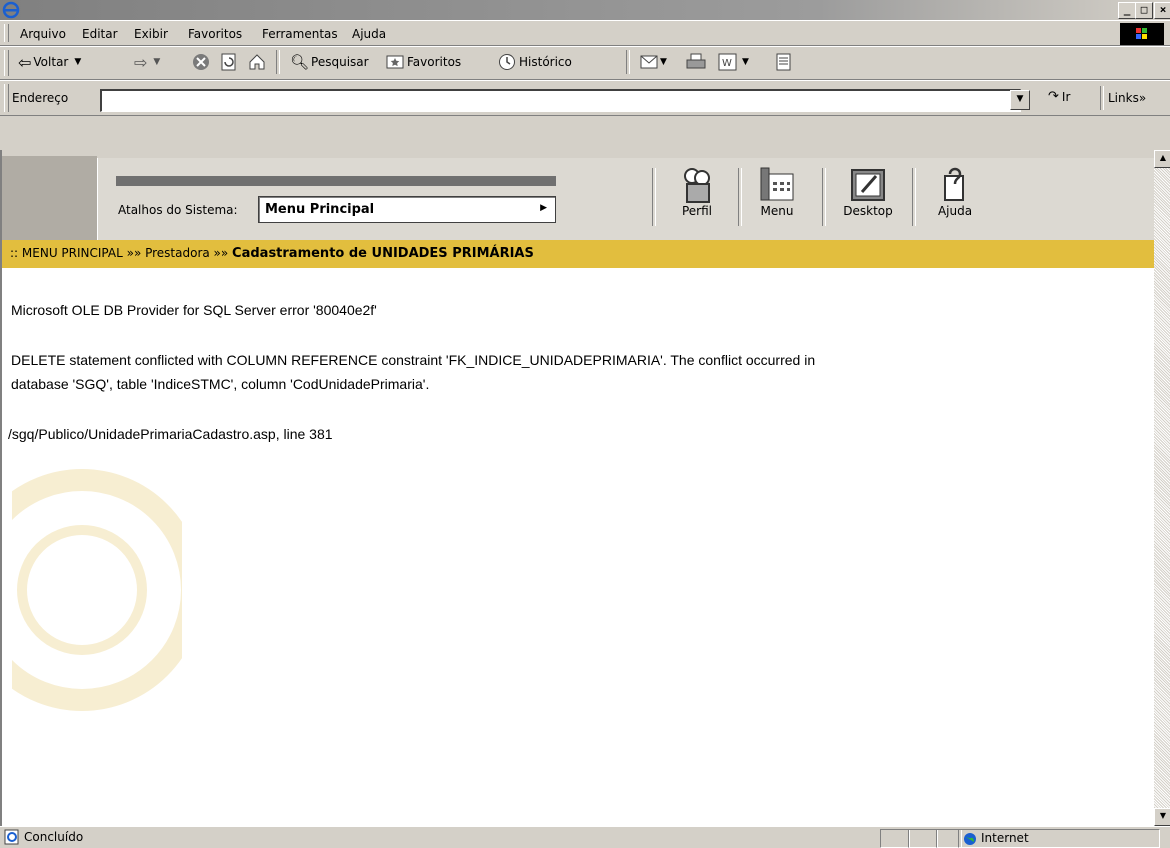  I want to click on mail-icon, so click(649, 62).